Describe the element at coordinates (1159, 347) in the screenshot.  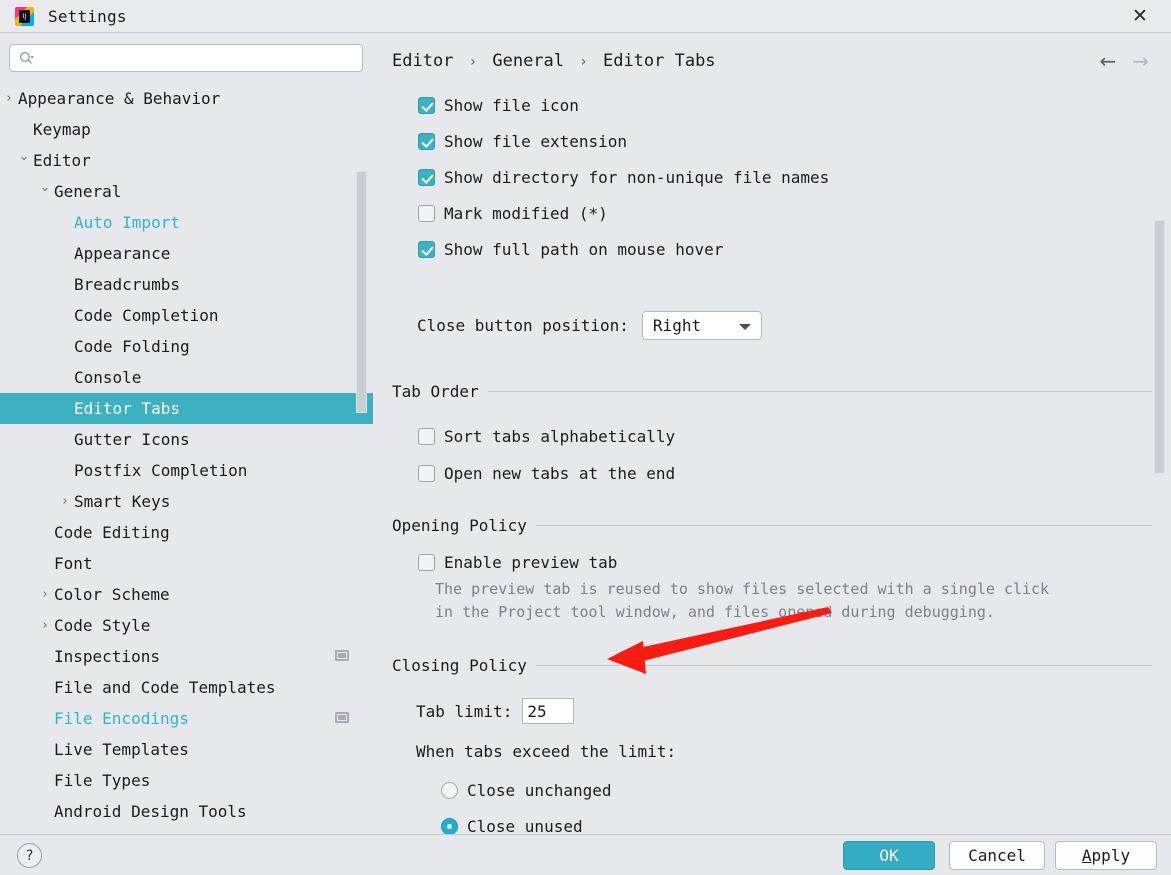
I see `content-scrollbar-thumb` at that location.